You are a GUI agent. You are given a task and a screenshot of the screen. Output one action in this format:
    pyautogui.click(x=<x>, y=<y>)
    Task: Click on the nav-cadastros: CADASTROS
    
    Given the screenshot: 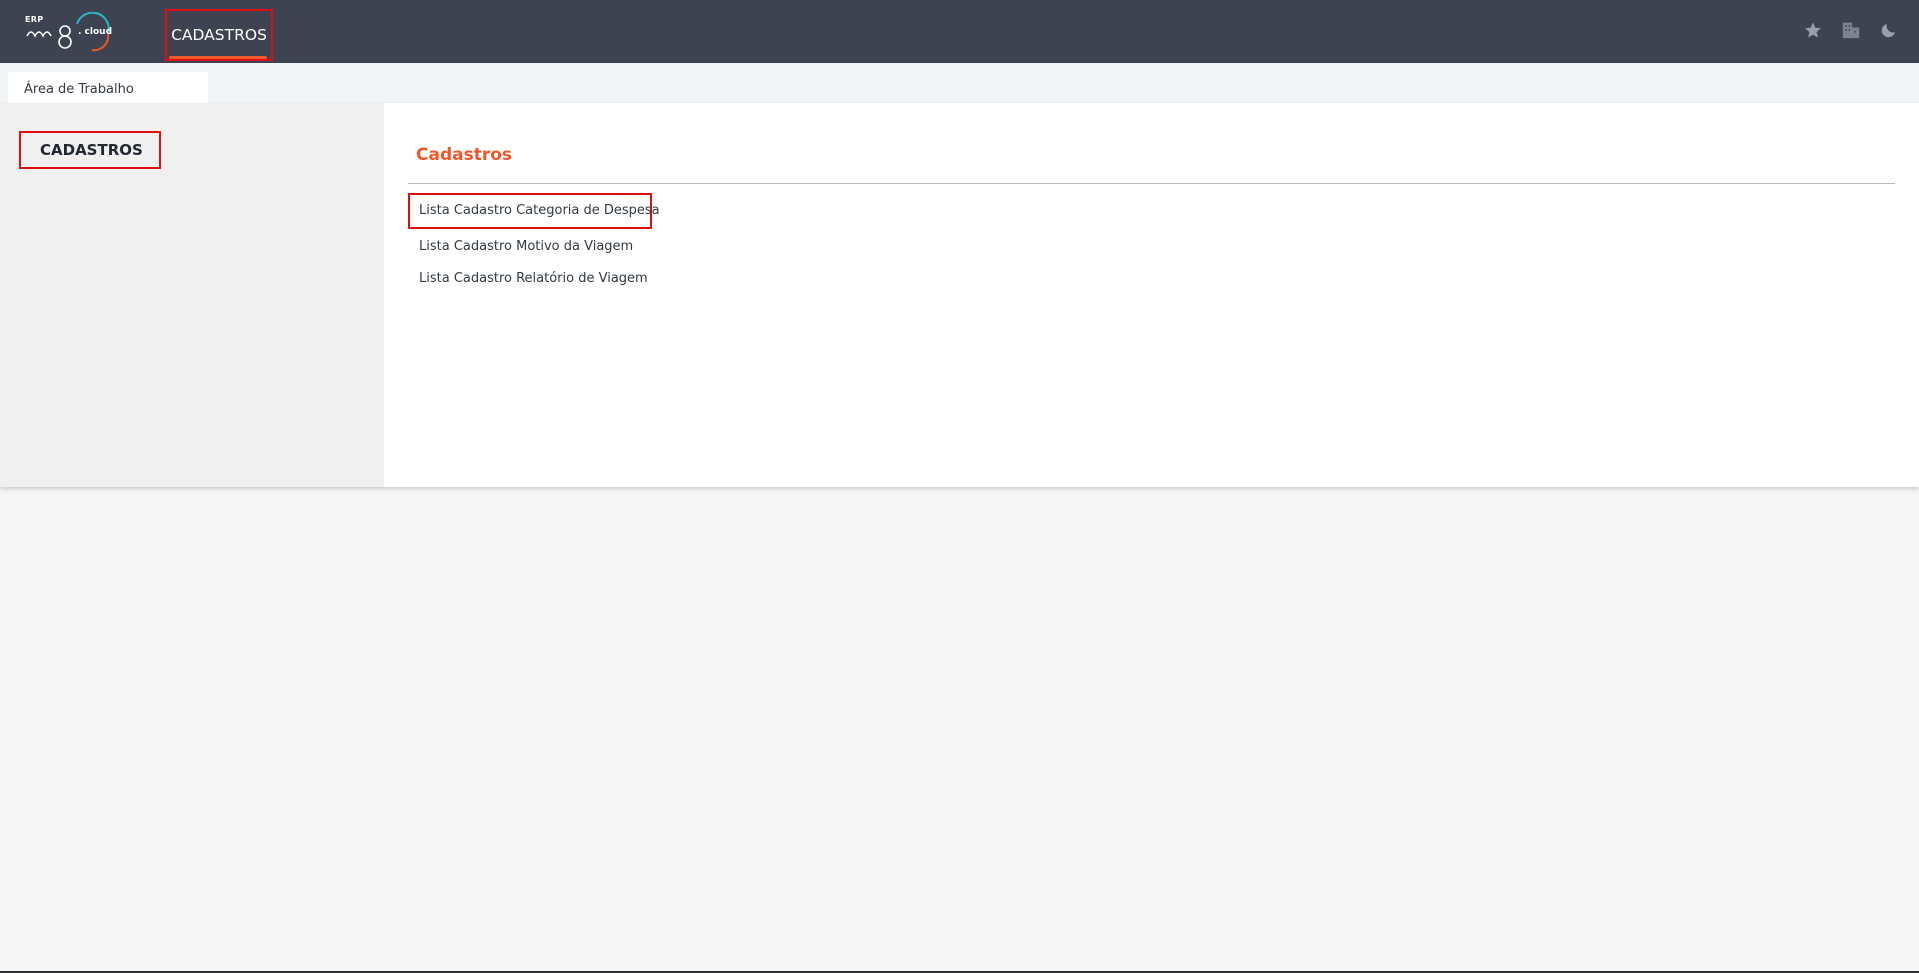 What is the action you would take?
    pyautogui.click(x=219, y=35)
    